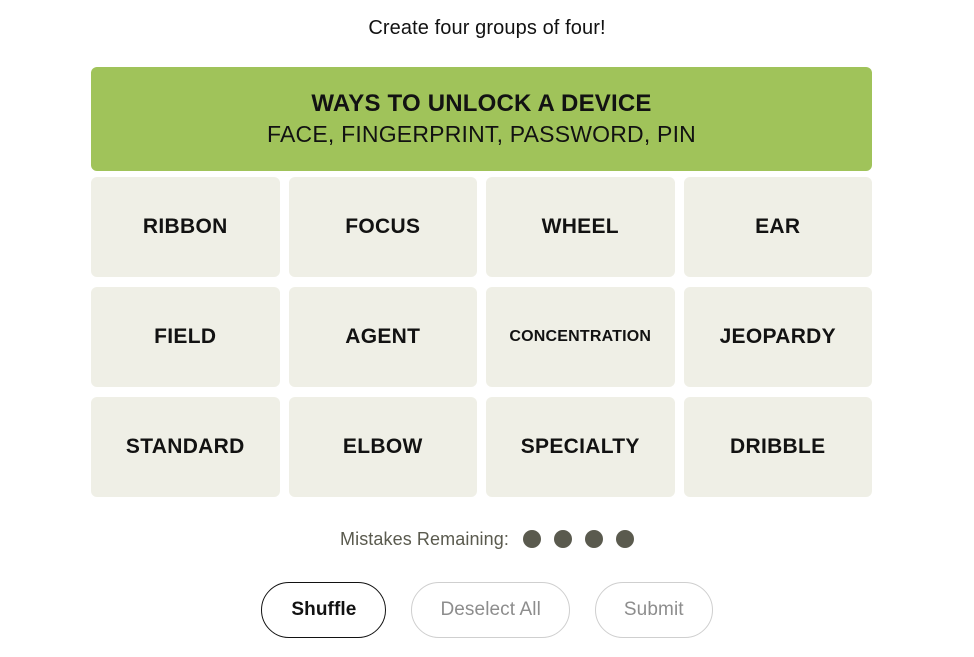 This screenshot has height=657, width=974. Describe the element at coordinates (382, 227) in the screenshot. I see `word-tile: FOCUS` at that location.